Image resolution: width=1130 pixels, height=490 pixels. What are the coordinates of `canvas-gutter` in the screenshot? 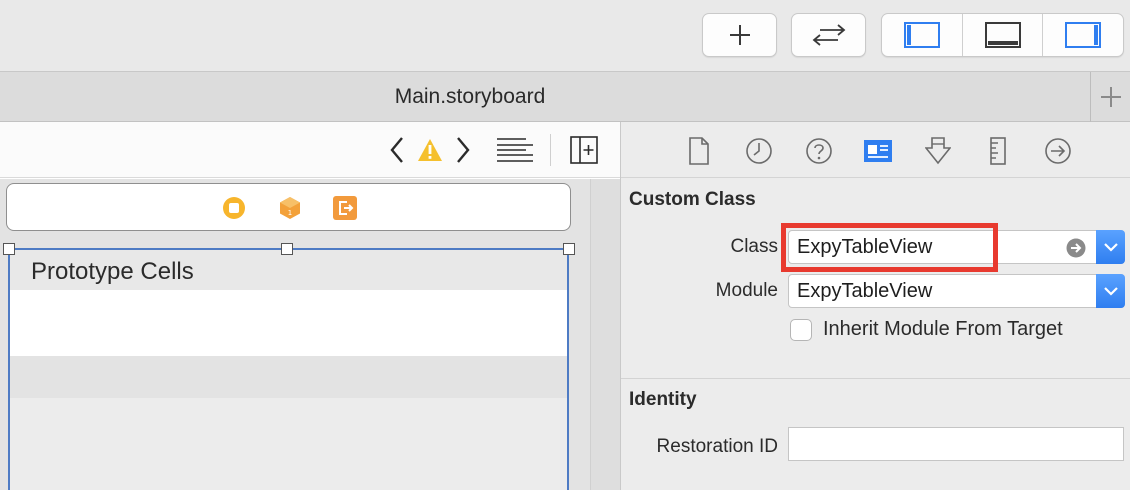 It's located at (605, 334).